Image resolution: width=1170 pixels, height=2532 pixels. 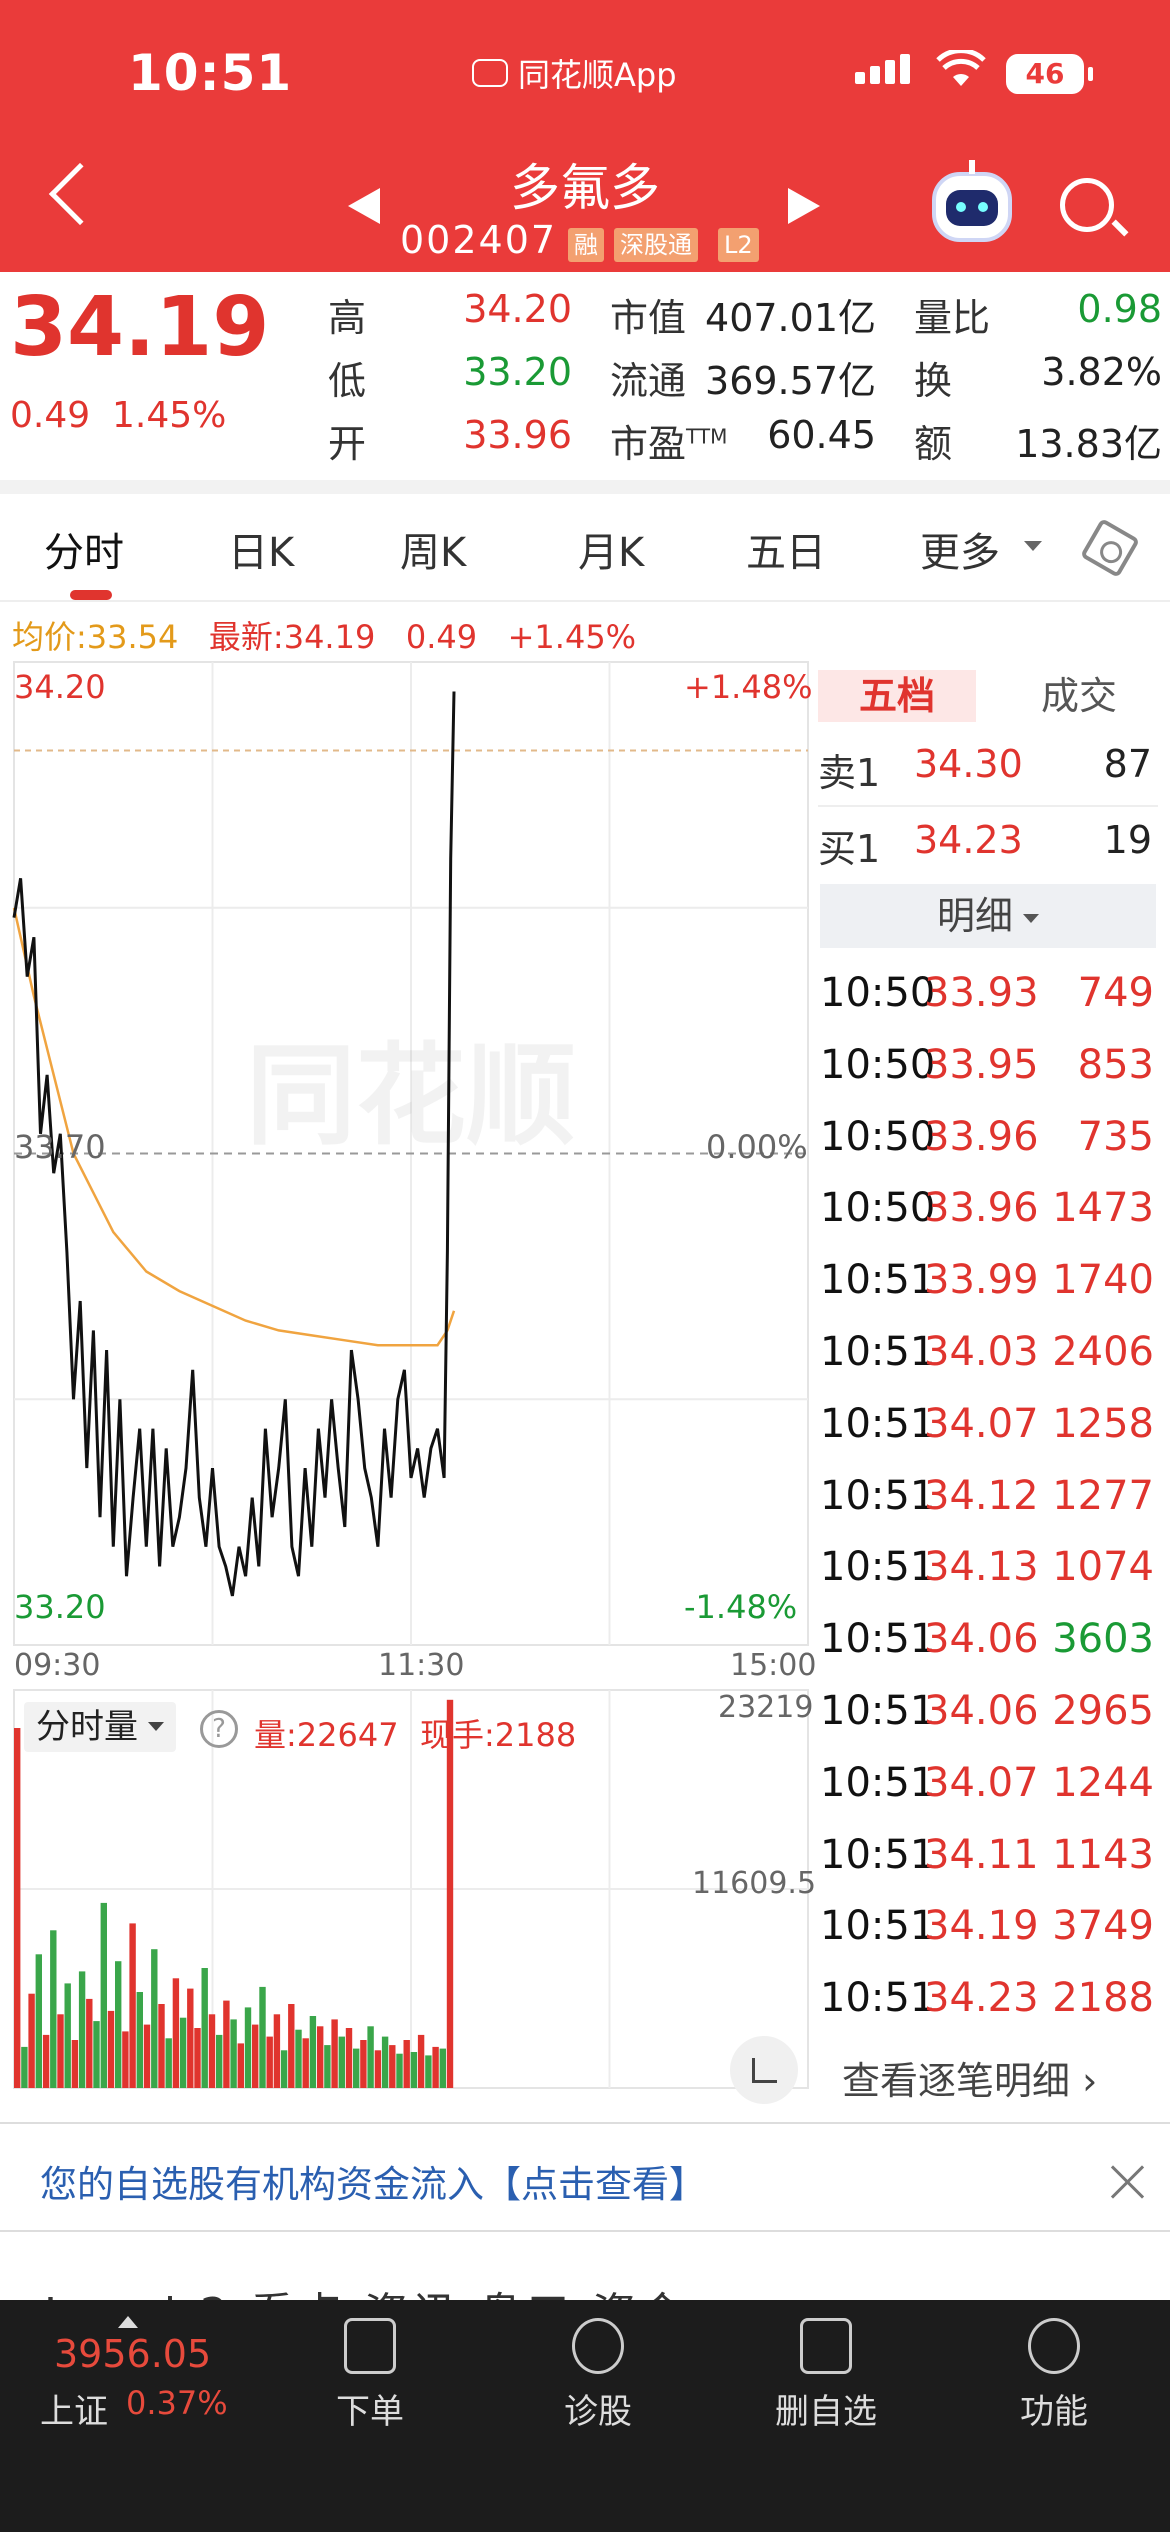 I want to click on remove-watchlist-button: 删自选, so click(x=826, y=2375).